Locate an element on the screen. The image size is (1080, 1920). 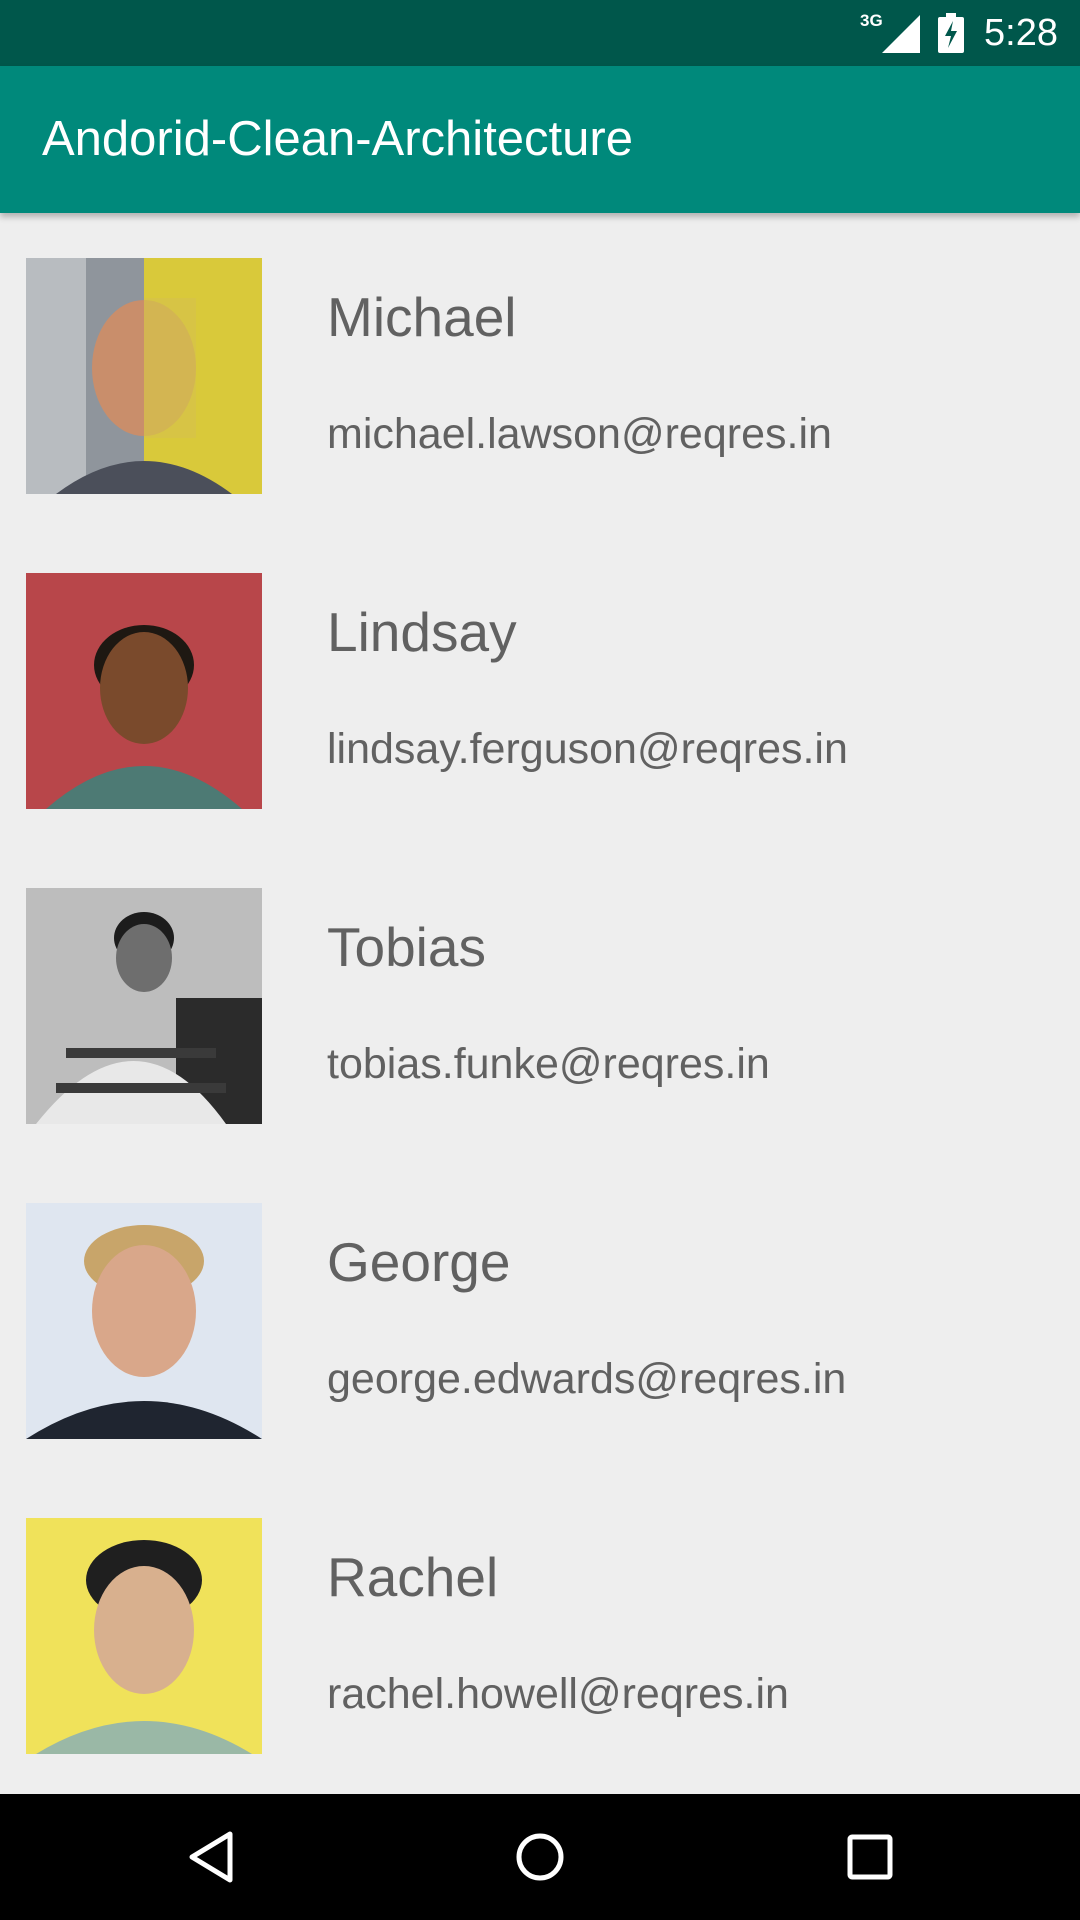
network-type-label: 3G is located at coordinates (871, 20).